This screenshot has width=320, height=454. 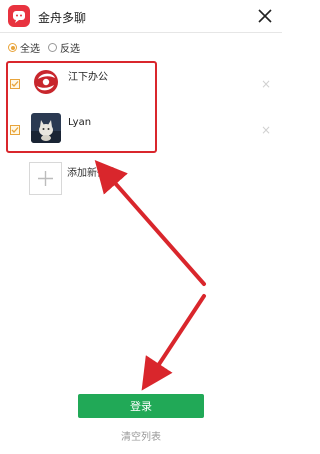 What do you see at coordinates (19, 16) in the screenshot?
I see `app-logo-icon` at bounding box center [19, 16].